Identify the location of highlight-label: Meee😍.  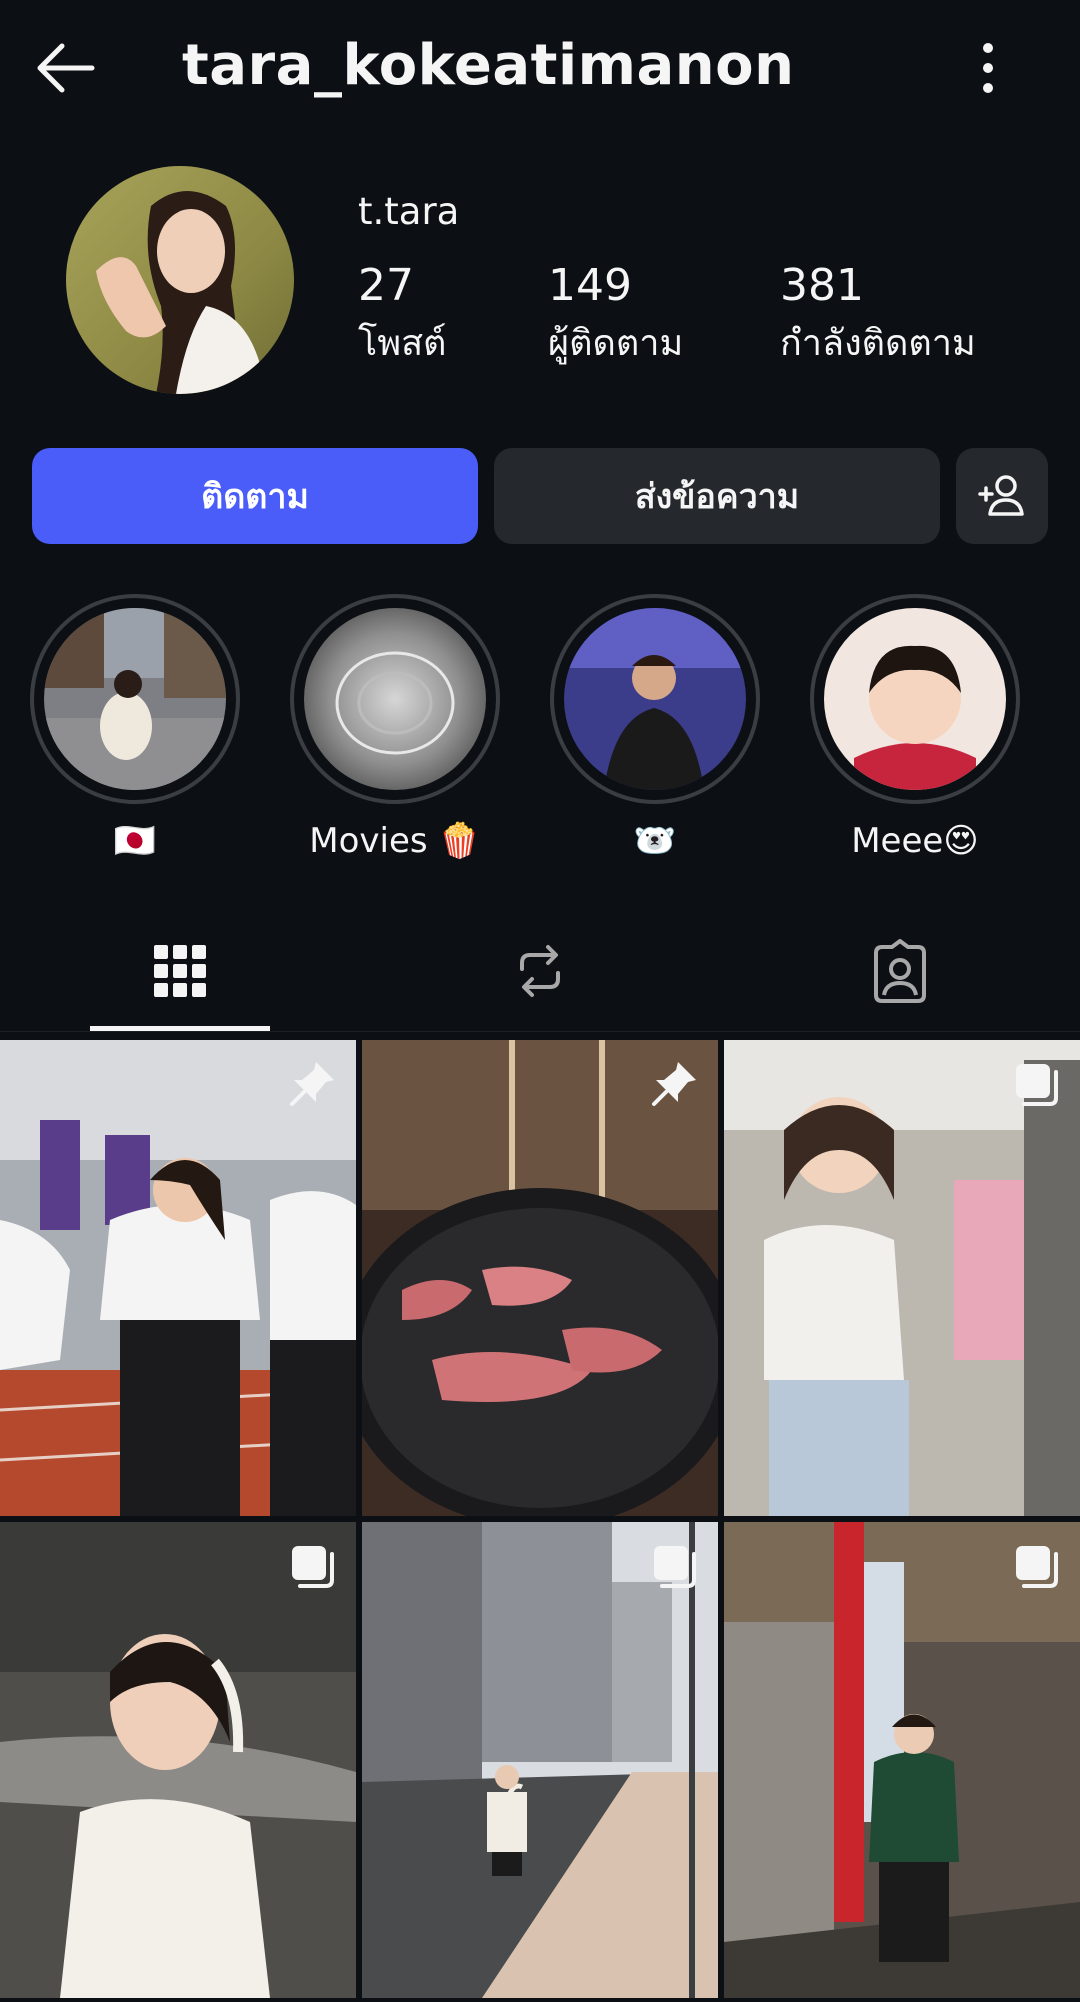
(915, 841).